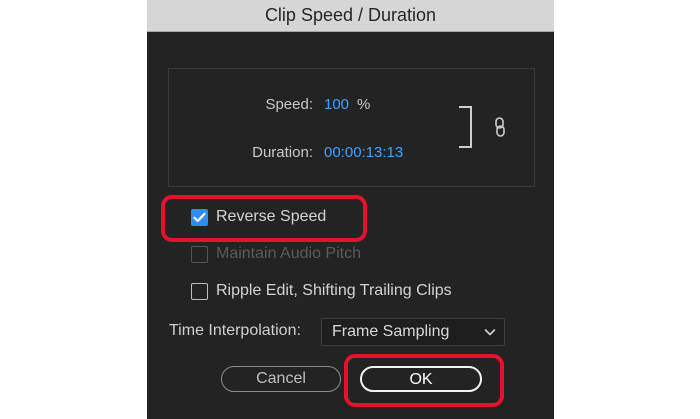 This screenshot has height=419, width=700. Describe the element at coordinates (350, 16) in the screenshot. I see `dialog-title: Clip Speed / Duration` at that location.